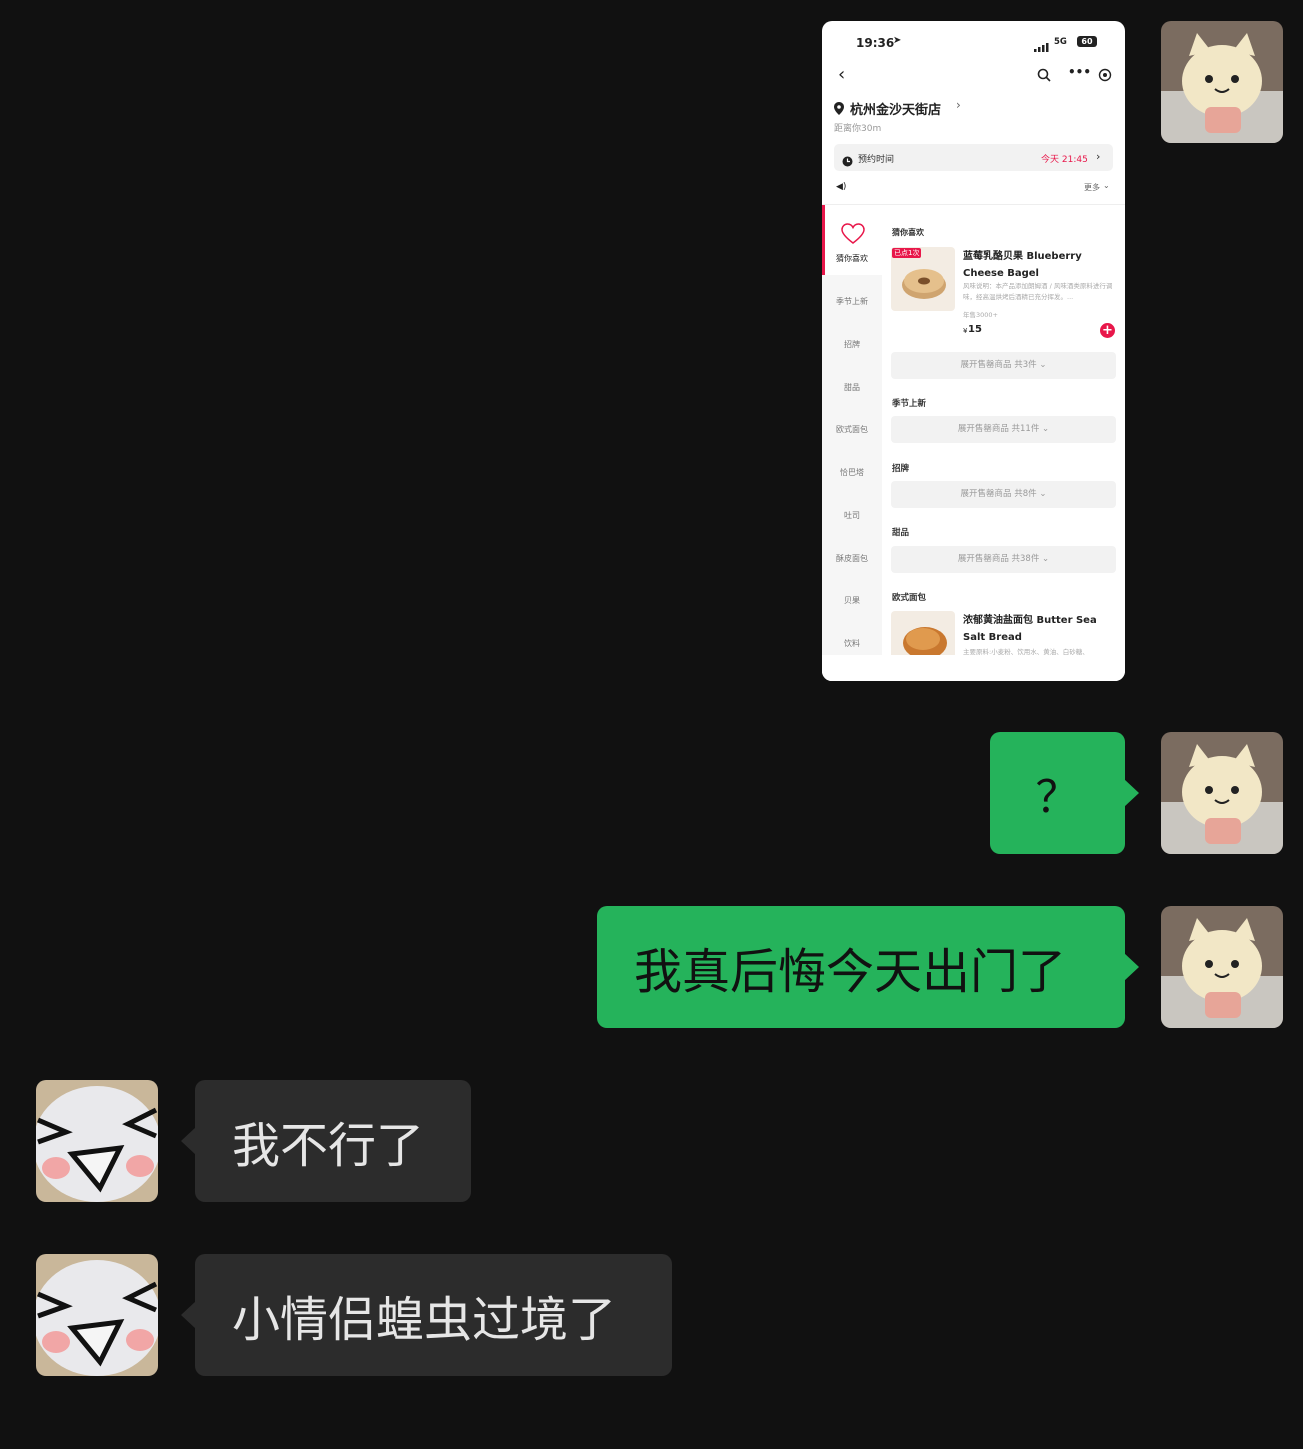 This screenshot has width=1303, height=1449. Describe the element at coordinates (998, 429) in the screenshot. I see `expand-label: 展开售罄商品 共11件` at that location.